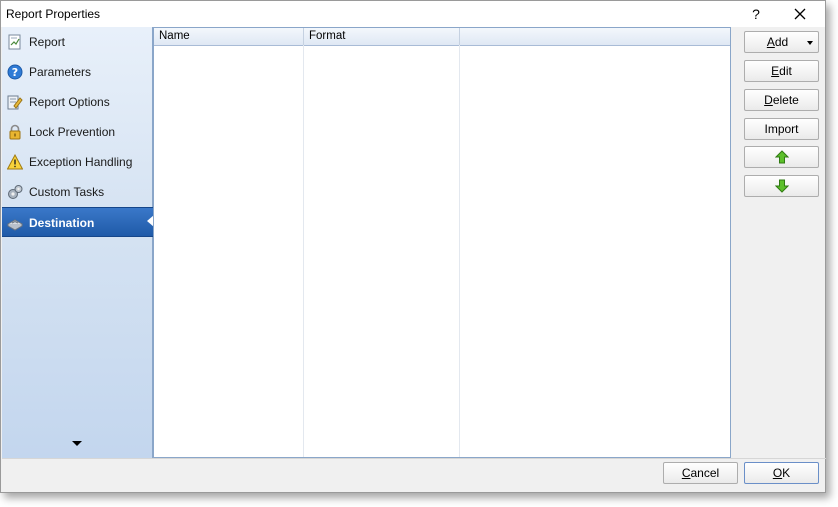 The height and width of the screenshot is (507, 838). I want to click on sidebar-item-custom-tasks: Custom Tasks, so click(77, 192).